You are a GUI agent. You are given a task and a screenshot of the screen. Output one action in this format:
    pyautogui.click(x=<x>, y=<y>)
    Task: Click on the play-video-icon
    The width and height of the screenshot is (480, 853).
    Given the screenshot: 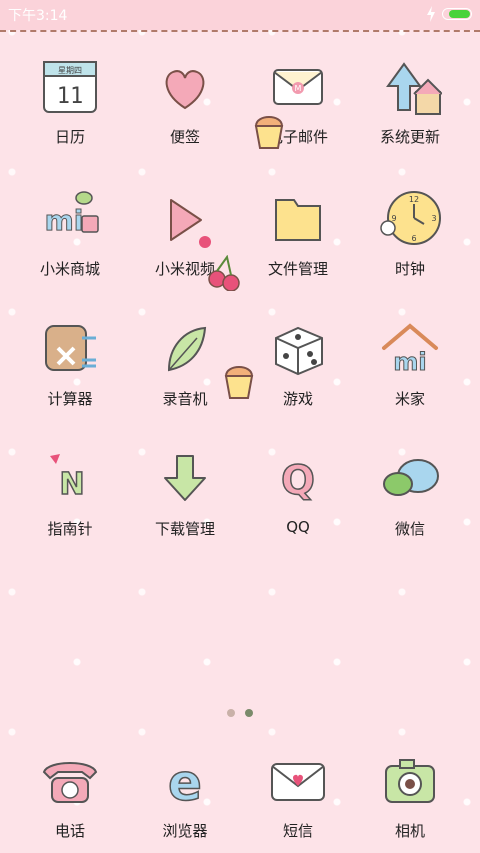 What is the action you would take?
    pyautogui.click(x=190, y=223)
    